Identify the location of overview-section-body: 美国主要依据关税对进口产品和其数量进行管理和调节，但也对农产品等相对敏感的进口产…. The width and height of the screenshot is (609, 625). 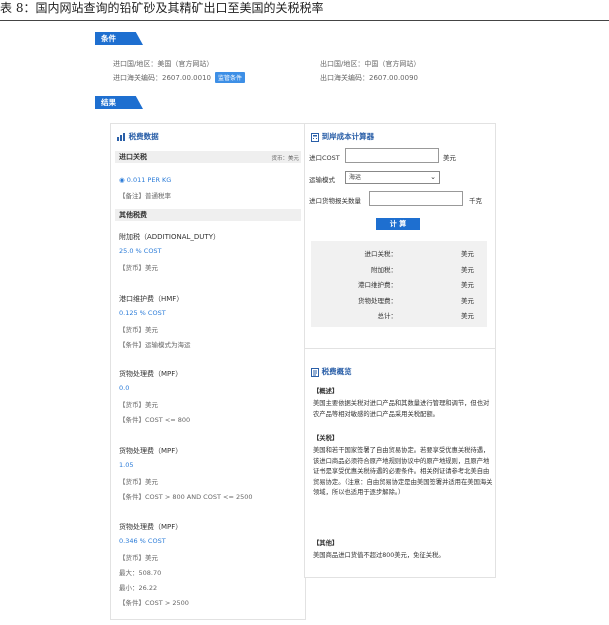
(401, 409).